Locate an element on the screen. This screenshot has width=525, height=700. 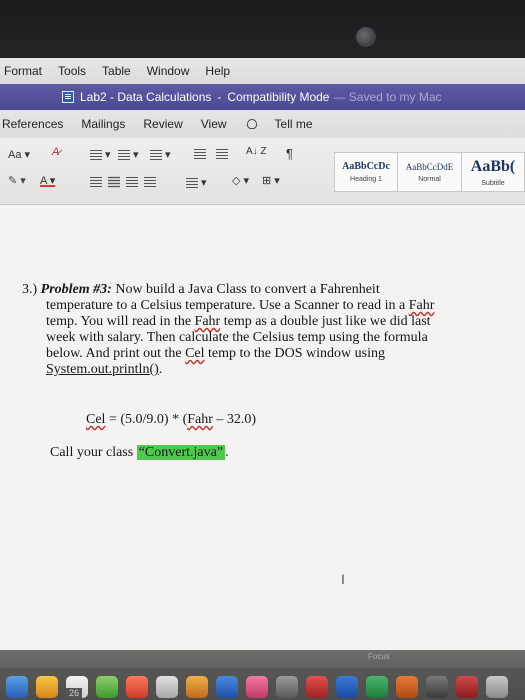
tell-me-search: Tell me is located at coordinates (288, 124).